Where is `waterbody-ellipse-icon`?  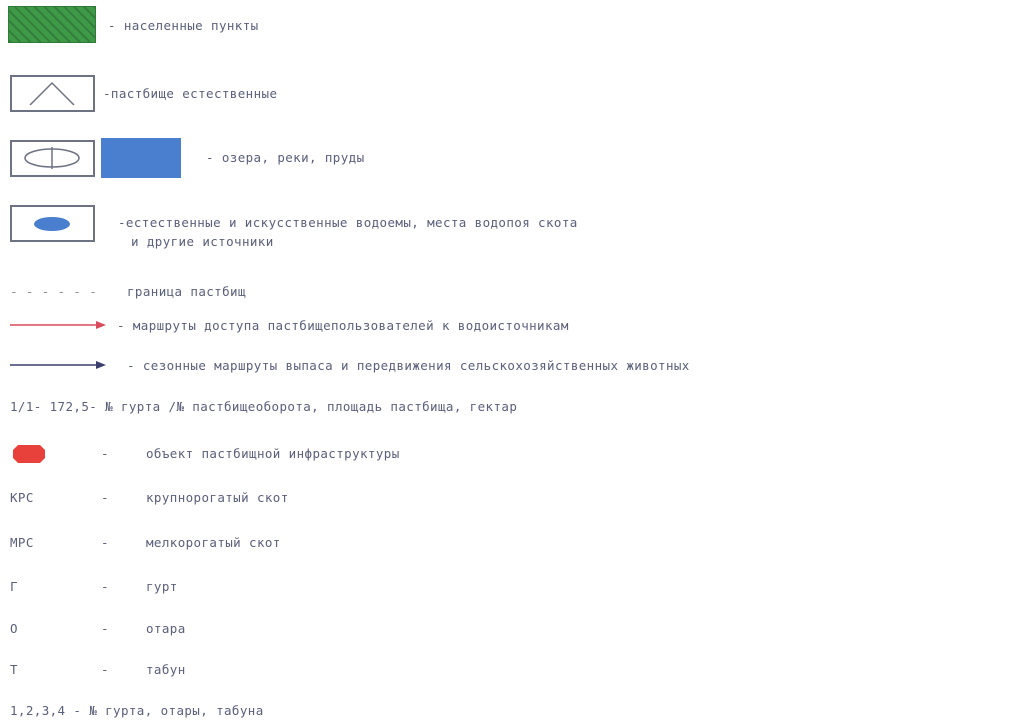 waterbody-ellipse-icon is located at coordinates (52, 224).